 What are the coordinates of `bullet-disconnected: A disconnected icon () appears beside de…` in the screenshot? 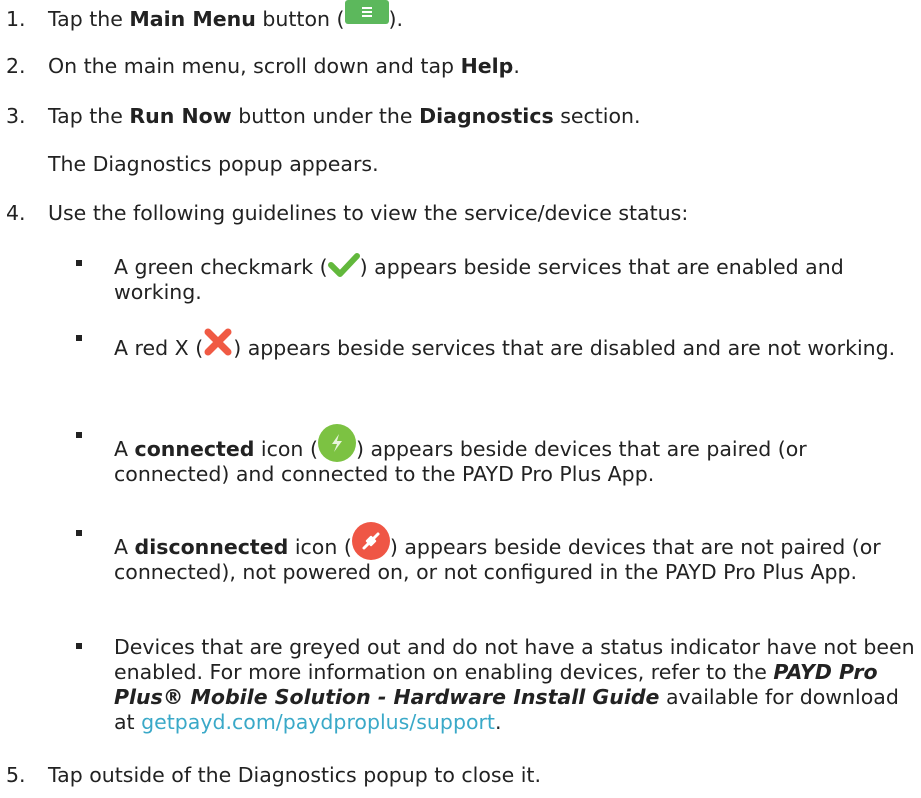 It's located at (492, 553).